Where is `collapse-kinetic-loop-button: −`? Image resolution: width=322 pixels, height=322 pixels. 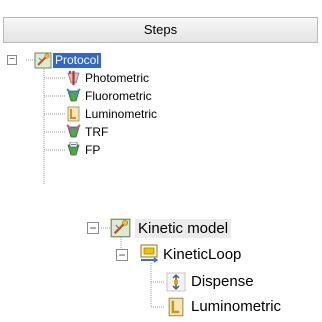
collapse-kinetic-loop-button: − is located at coordinates (122, 255).